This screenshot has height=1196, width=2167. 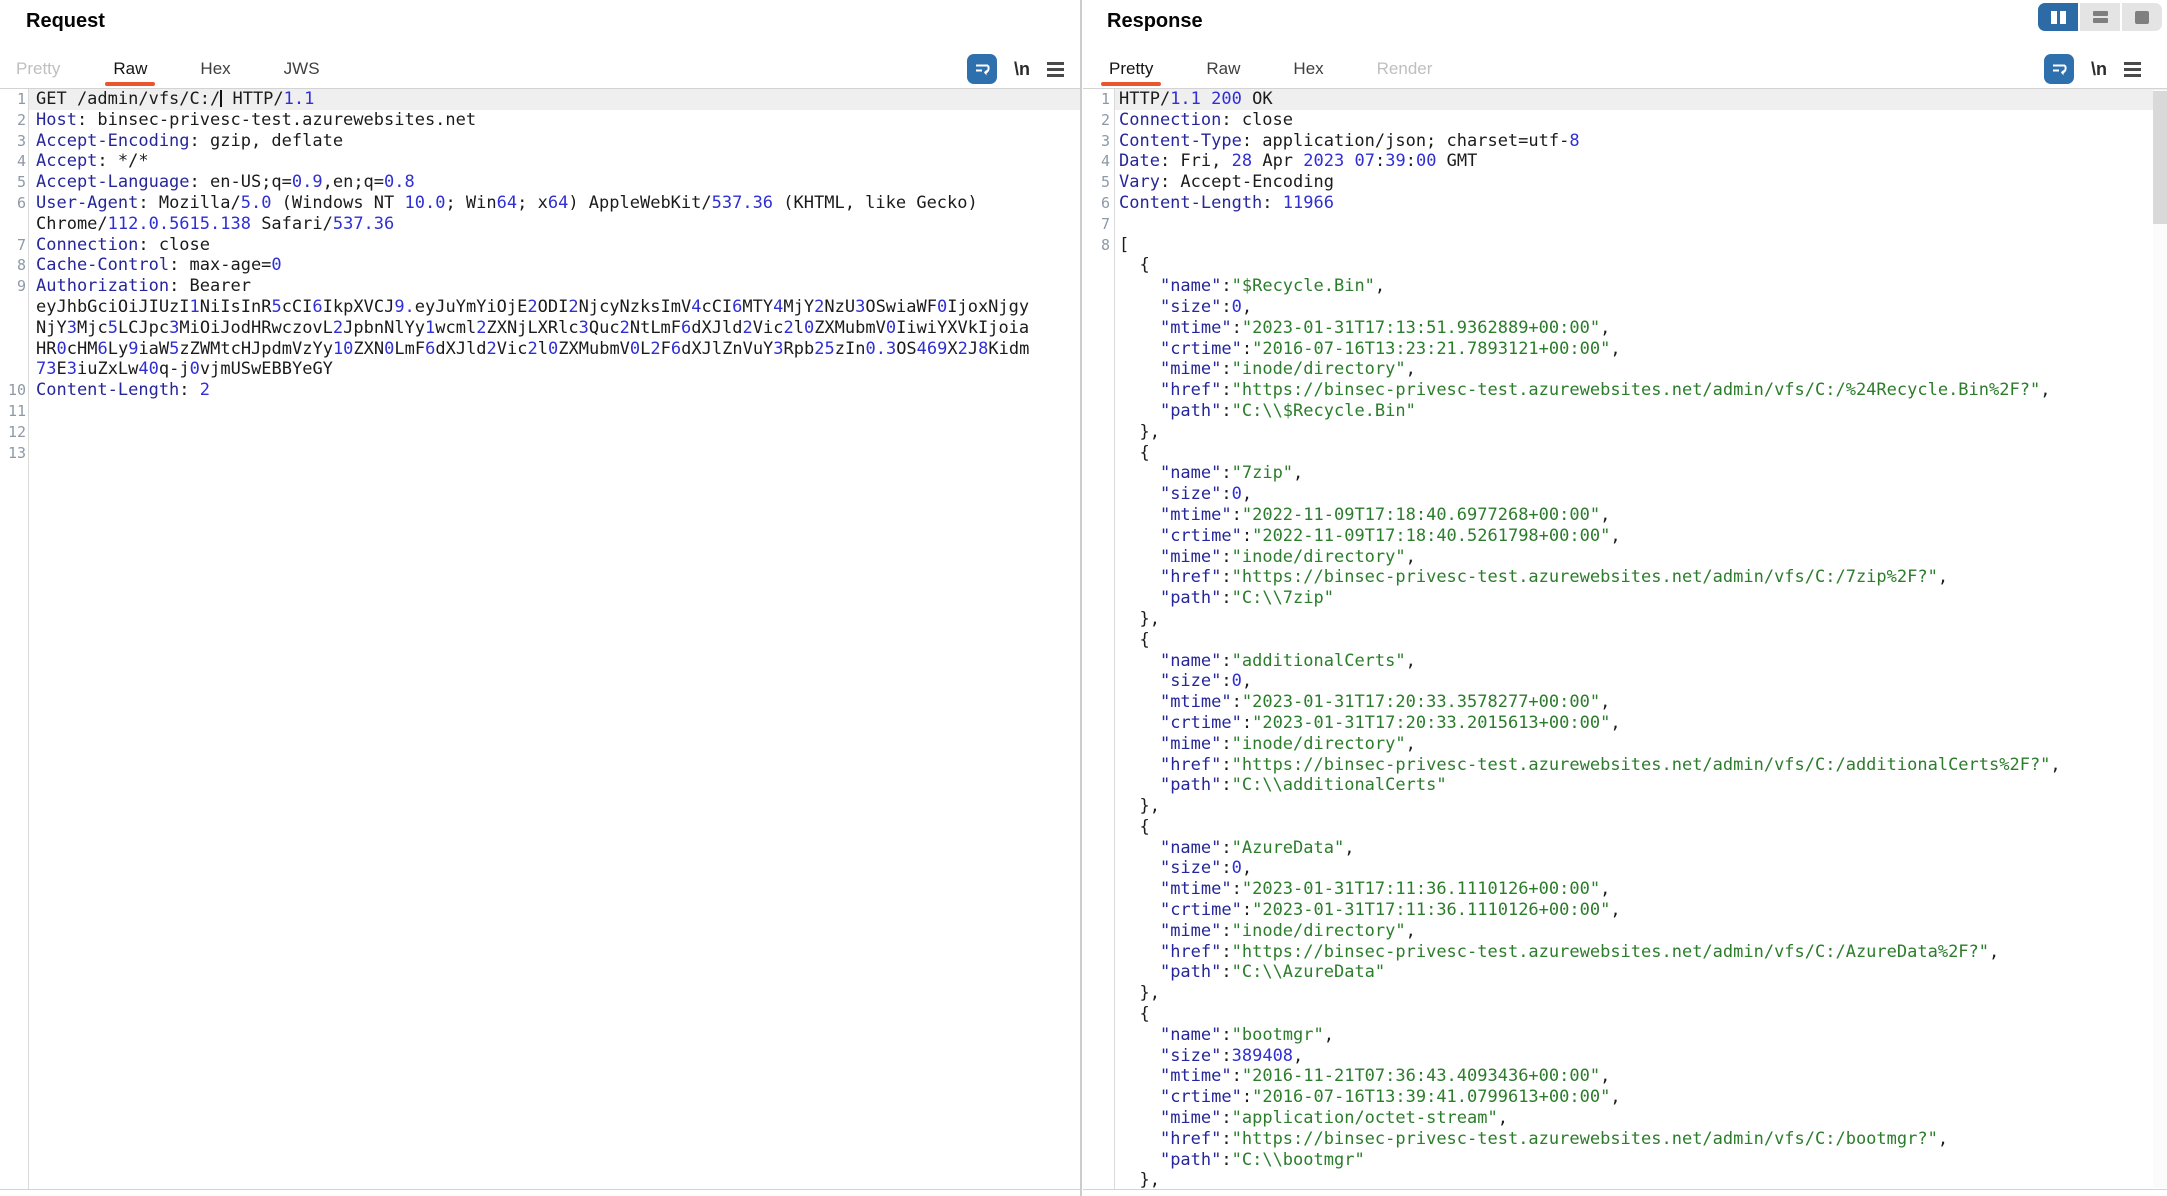 What do you see at coordinates (87, 202) in the screenshot?
I see `json-key: User-Agent` at bounding box center [87, 202].